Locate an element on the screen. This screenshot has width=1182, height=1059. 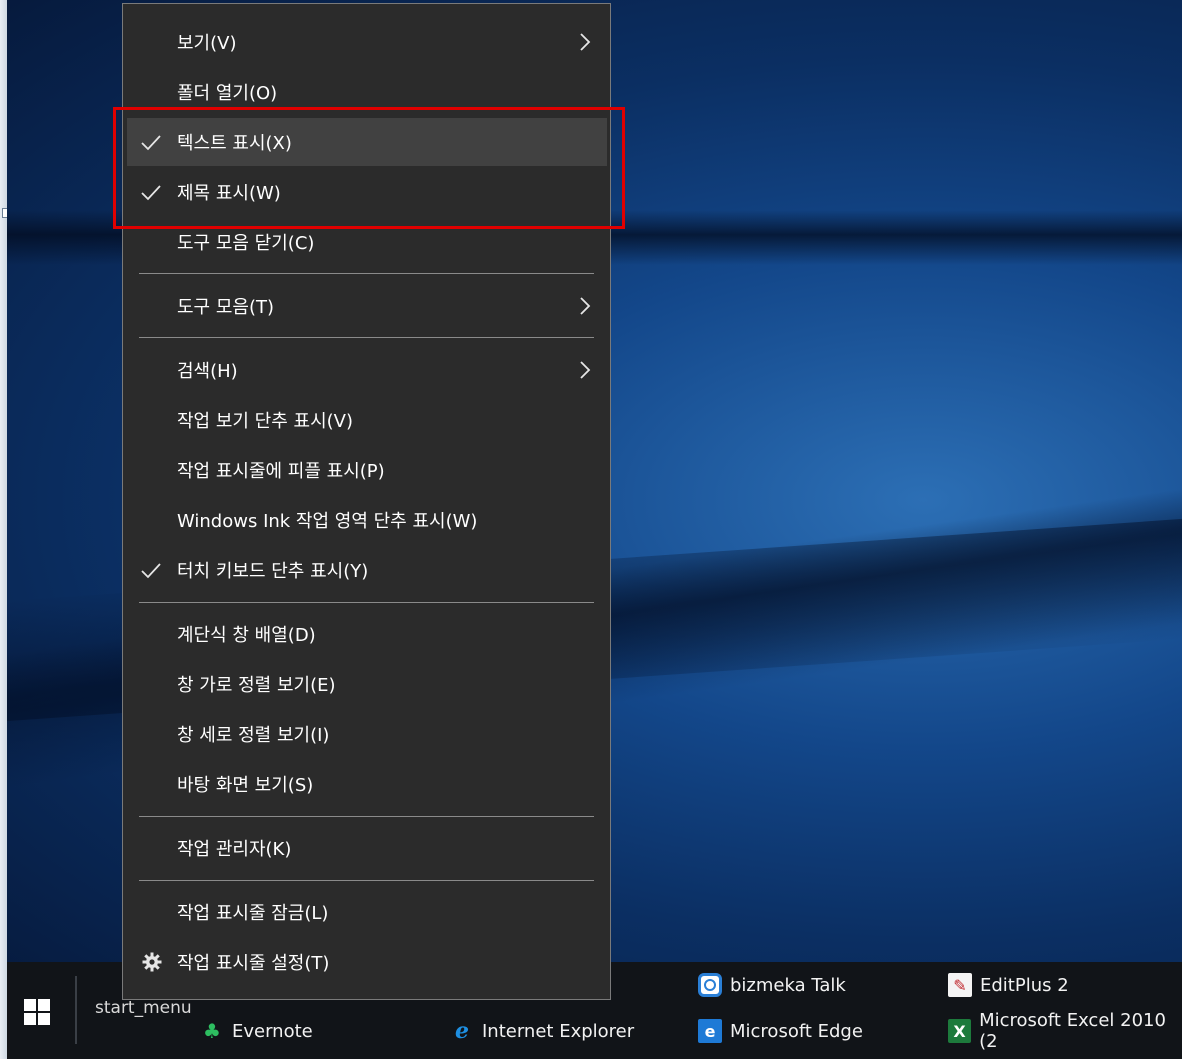
menu-item-close-toolbar: 도구 모음 닫기(C) is located at coordinates (366, 242).